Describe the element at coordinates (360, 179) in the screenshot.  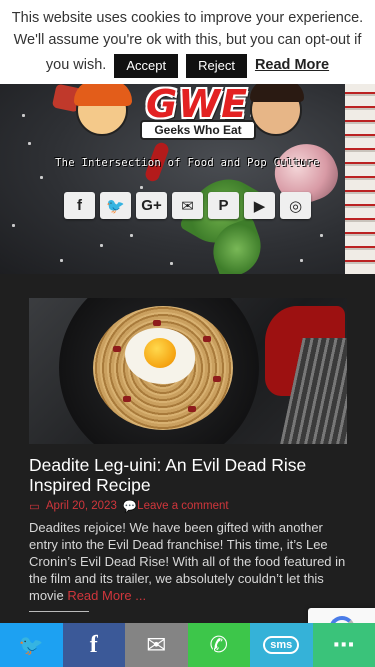
I see `towel-decoration` at that location.